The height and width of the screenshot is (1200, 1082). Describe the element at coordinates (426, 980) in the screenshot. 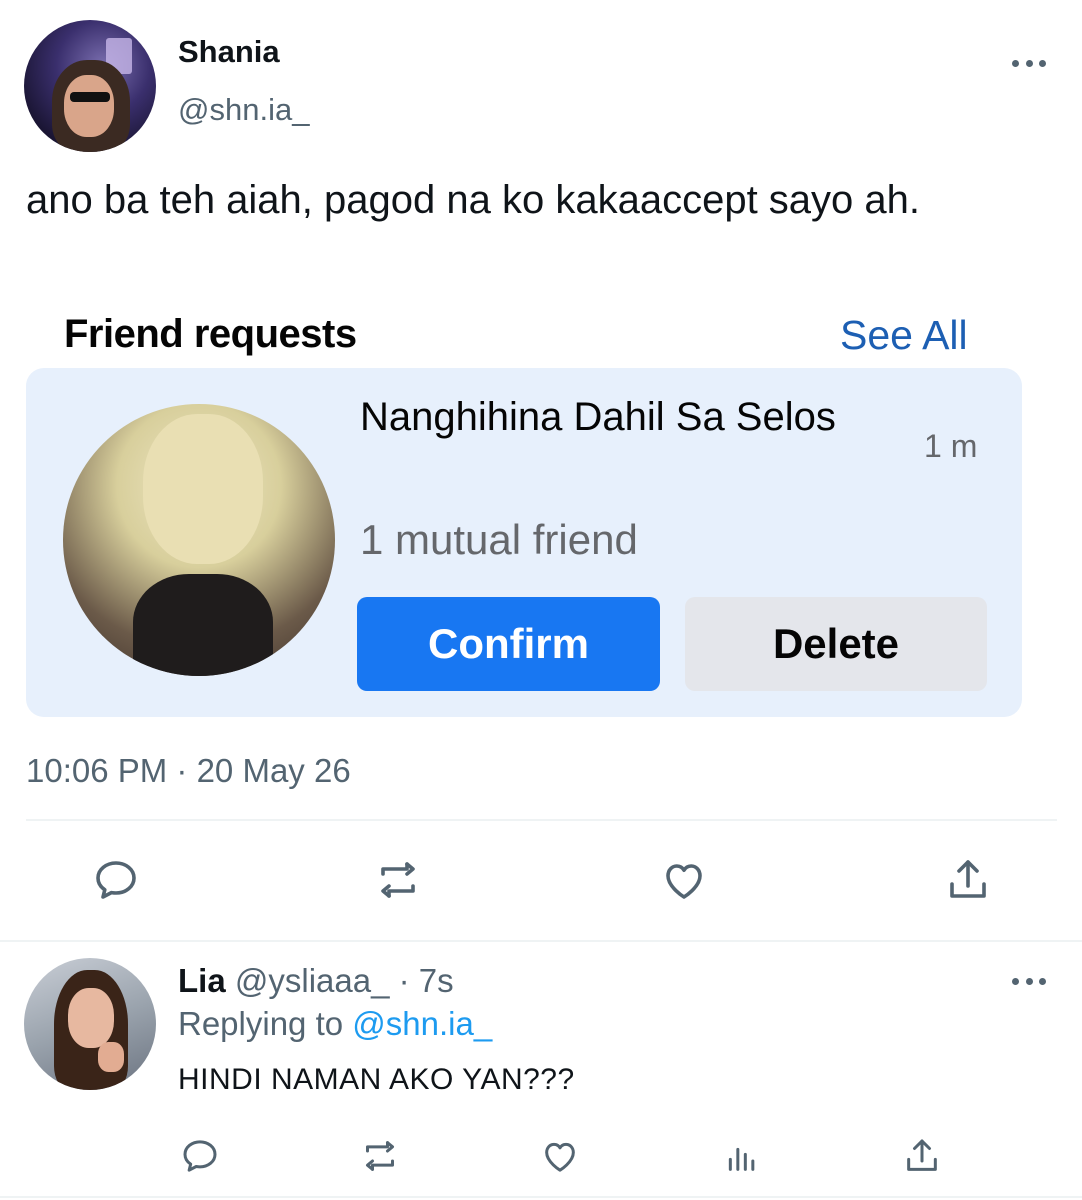

I see `reply-time: · 7s` at that location.